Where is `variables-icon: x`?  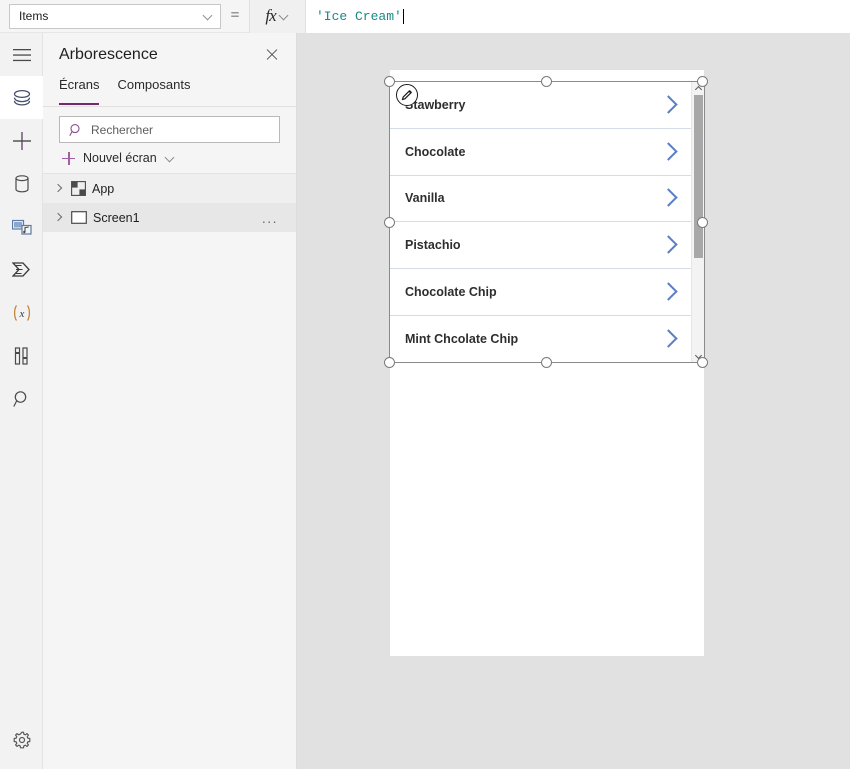
variables-icon: x is located at coordinates (22, 313).